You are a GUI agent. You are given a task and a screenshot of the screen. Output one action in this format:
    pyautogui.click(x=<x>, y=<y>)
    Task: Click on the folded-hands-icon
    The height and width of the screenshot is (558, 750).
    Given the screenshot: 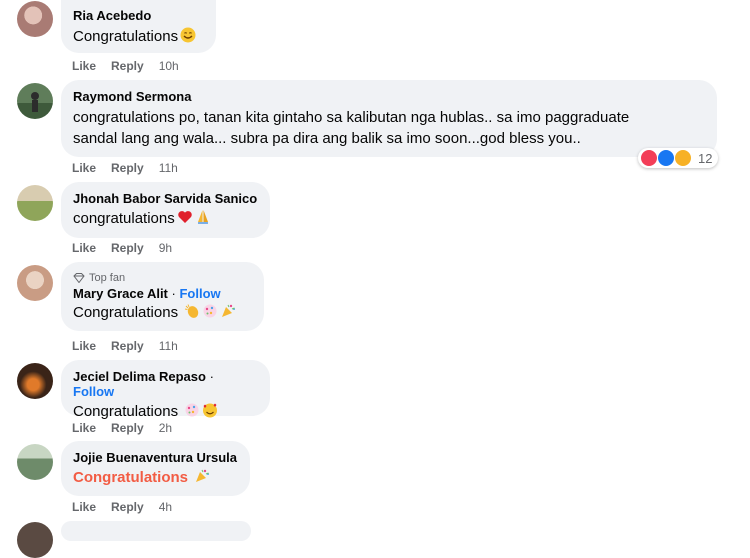 What is the action you would take?
    pyautogui.click(x=202, y=217)
    